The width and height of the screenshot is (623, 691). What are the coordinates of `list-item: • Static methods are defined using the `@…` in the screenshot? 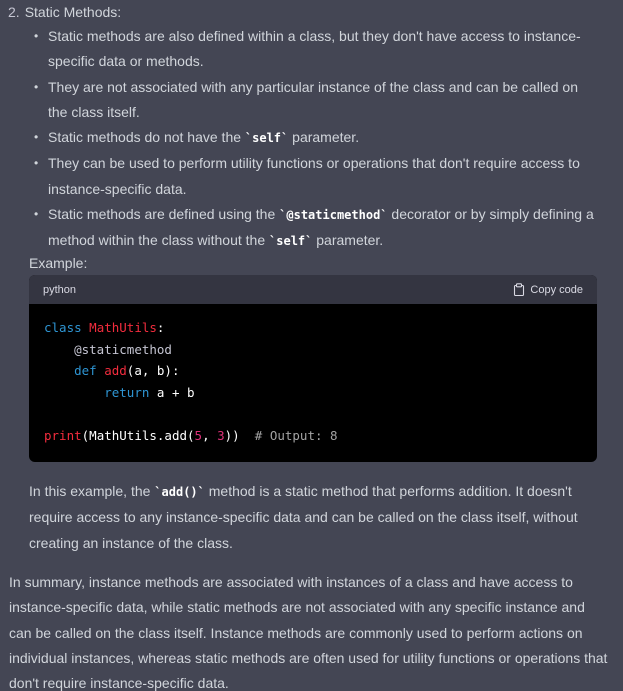 It's located at (311, 228).